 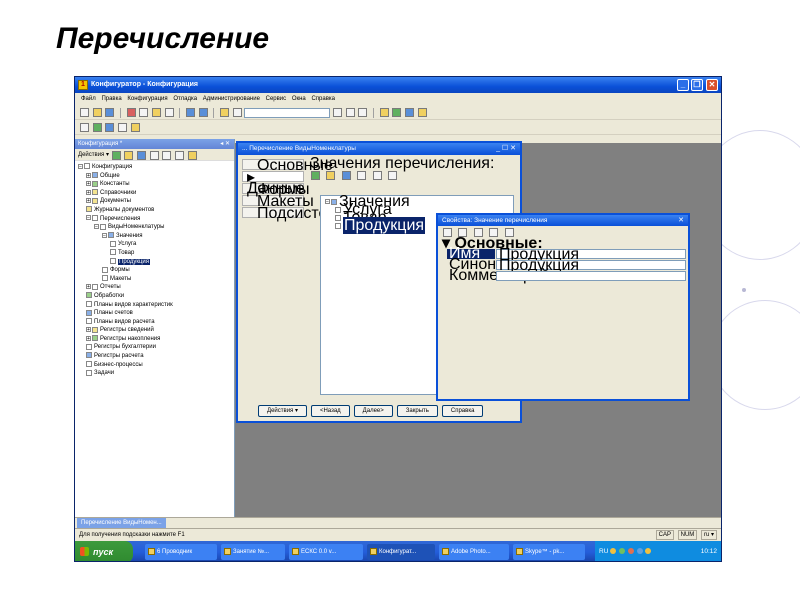 What do you see at coordinates (93, 155) in the screenshot?
I see `actions-menu-button: Действия ▾` at bounding box center [93, 155].